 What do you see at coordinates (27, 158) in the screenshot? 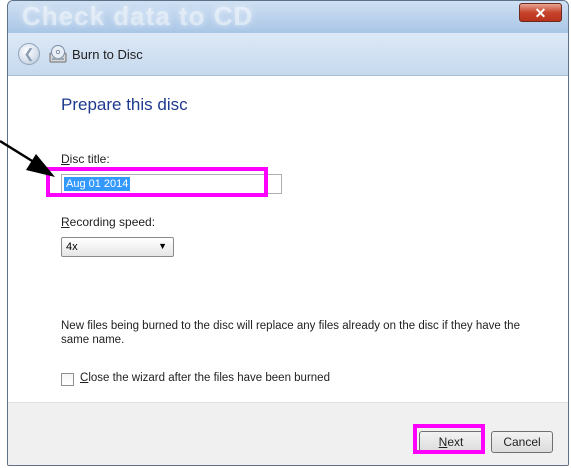
I see `annotation-arrow-icon` at bounding box center [27, 158].